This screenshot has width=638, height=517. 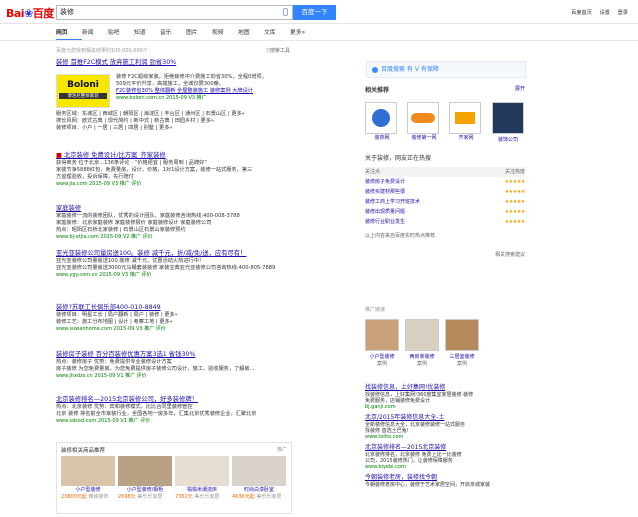 I want to click on home-link: 百度首页, so click(x=581, y=13).